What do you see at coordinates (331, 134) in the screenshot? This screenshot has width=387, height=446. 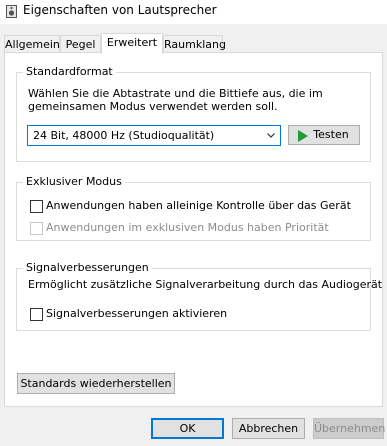 I see `test-button-label: Testen` at bounding box center [331, 134].